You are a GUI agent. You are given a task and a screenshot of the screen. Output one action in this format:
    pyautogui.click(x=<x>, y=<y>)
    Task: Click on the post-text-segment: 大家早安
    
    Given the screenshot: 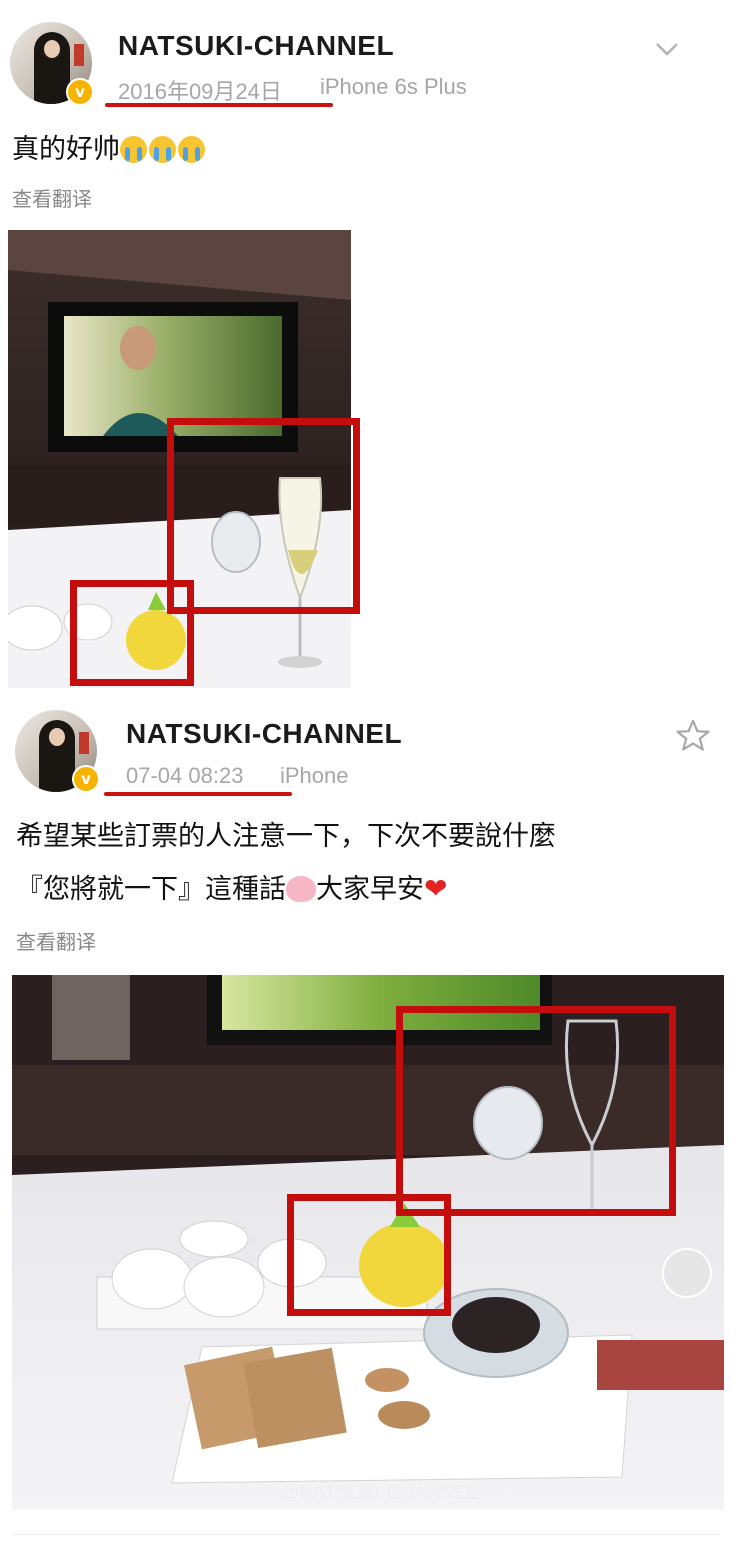 What is the action you would take?
    pyautogui.click(x=370, y=889)
    